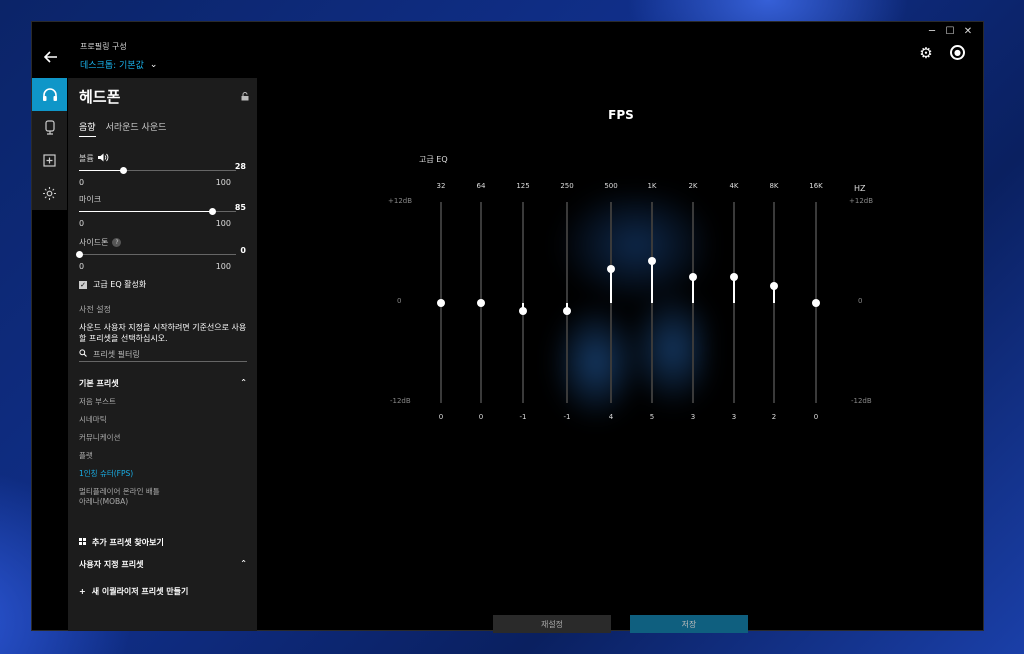 The width and height of the screenshot is (1024, 654). What do you see at coordinates (481, 186) in the screenshot?
I see `eq-band-freq-label: 64` at bounding box center [481, 186].